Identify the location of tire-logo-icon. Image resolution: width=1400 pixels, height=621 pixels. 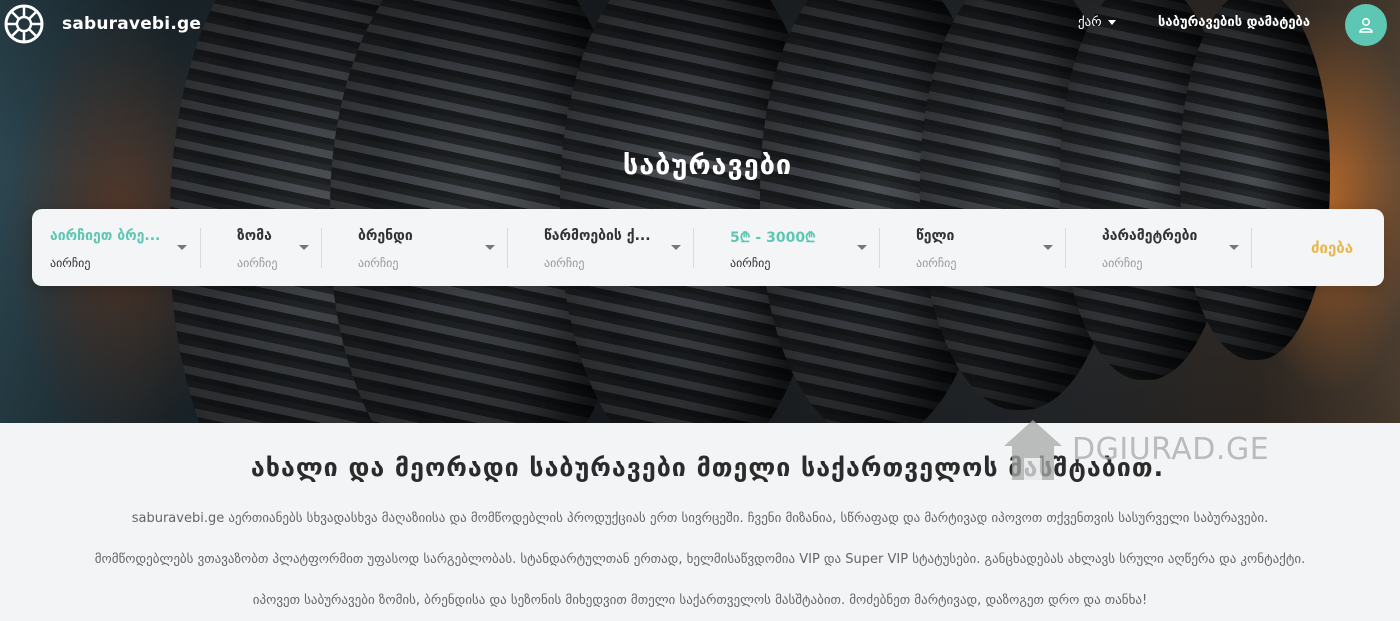
(24, 24).